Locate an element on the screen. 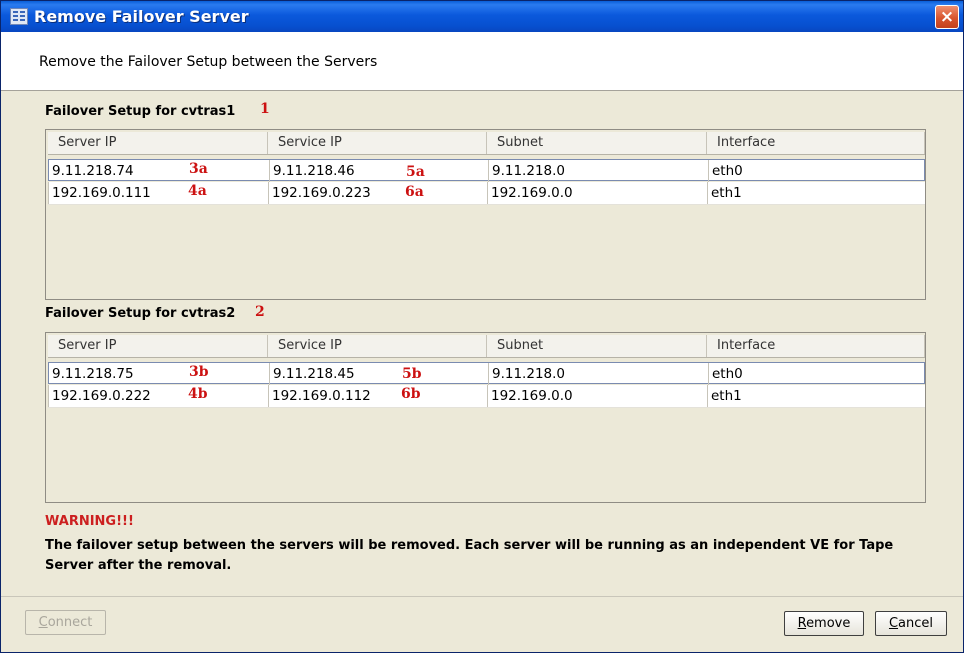 Image resolution: width=964 pixels, height=653 pixels. cancel-label: ancel is located at coordinates (916, 623).